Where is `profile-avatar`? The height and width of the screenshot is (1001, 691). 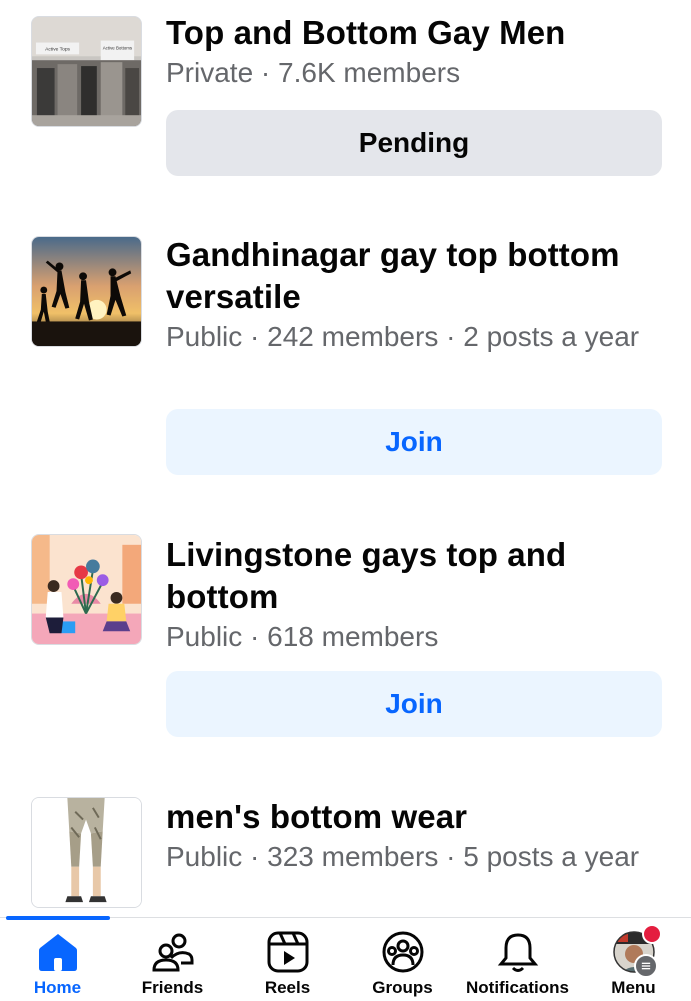
profile-avatar is located at coordinates (637, 951).